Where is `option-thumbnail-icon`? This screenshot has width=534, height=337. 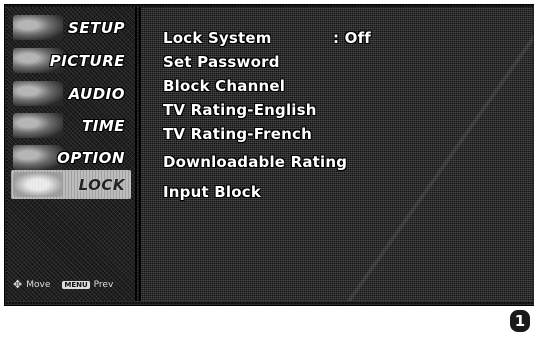 option-thumbnail-icon is located at coordinates (38, 157).